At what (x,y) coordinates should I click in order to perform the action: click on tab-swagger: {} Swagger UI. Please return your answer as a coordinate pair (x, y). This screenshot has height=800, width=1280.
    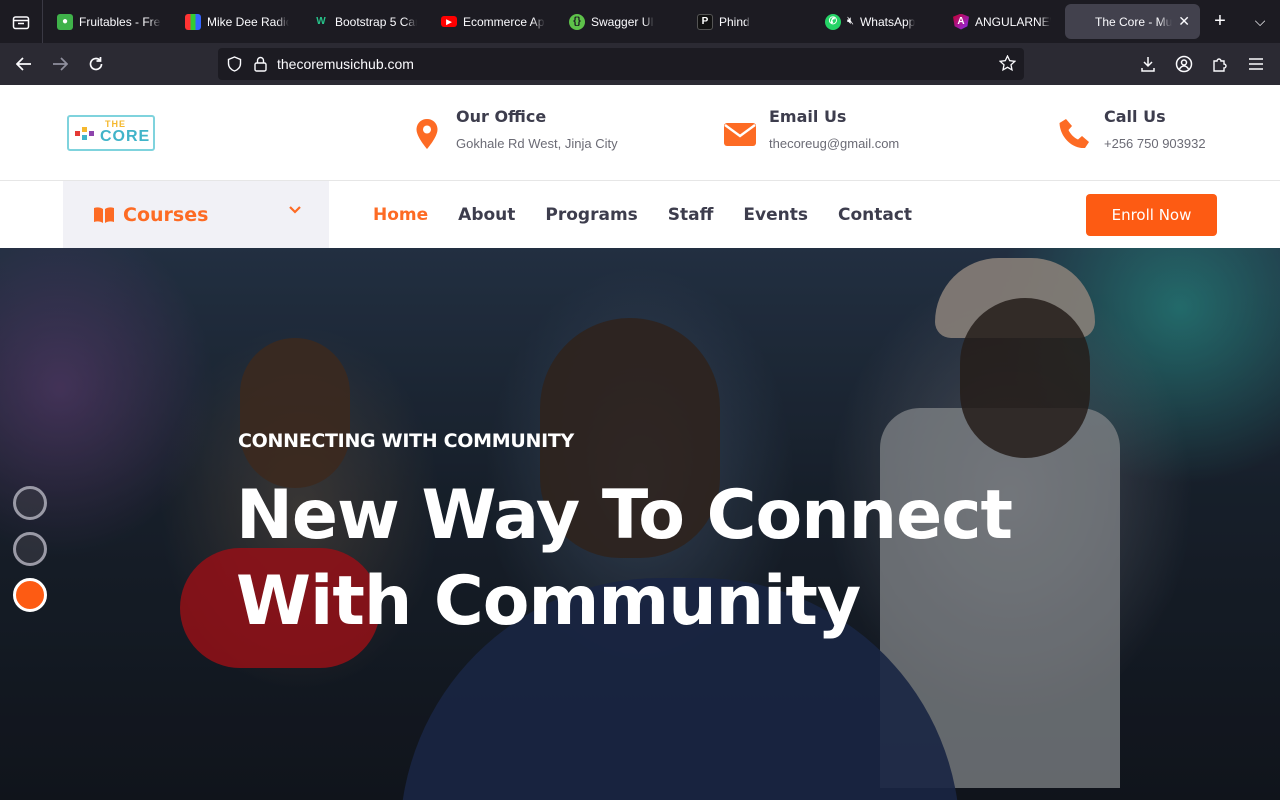
    Looking at the image, I should click on (619, 21).